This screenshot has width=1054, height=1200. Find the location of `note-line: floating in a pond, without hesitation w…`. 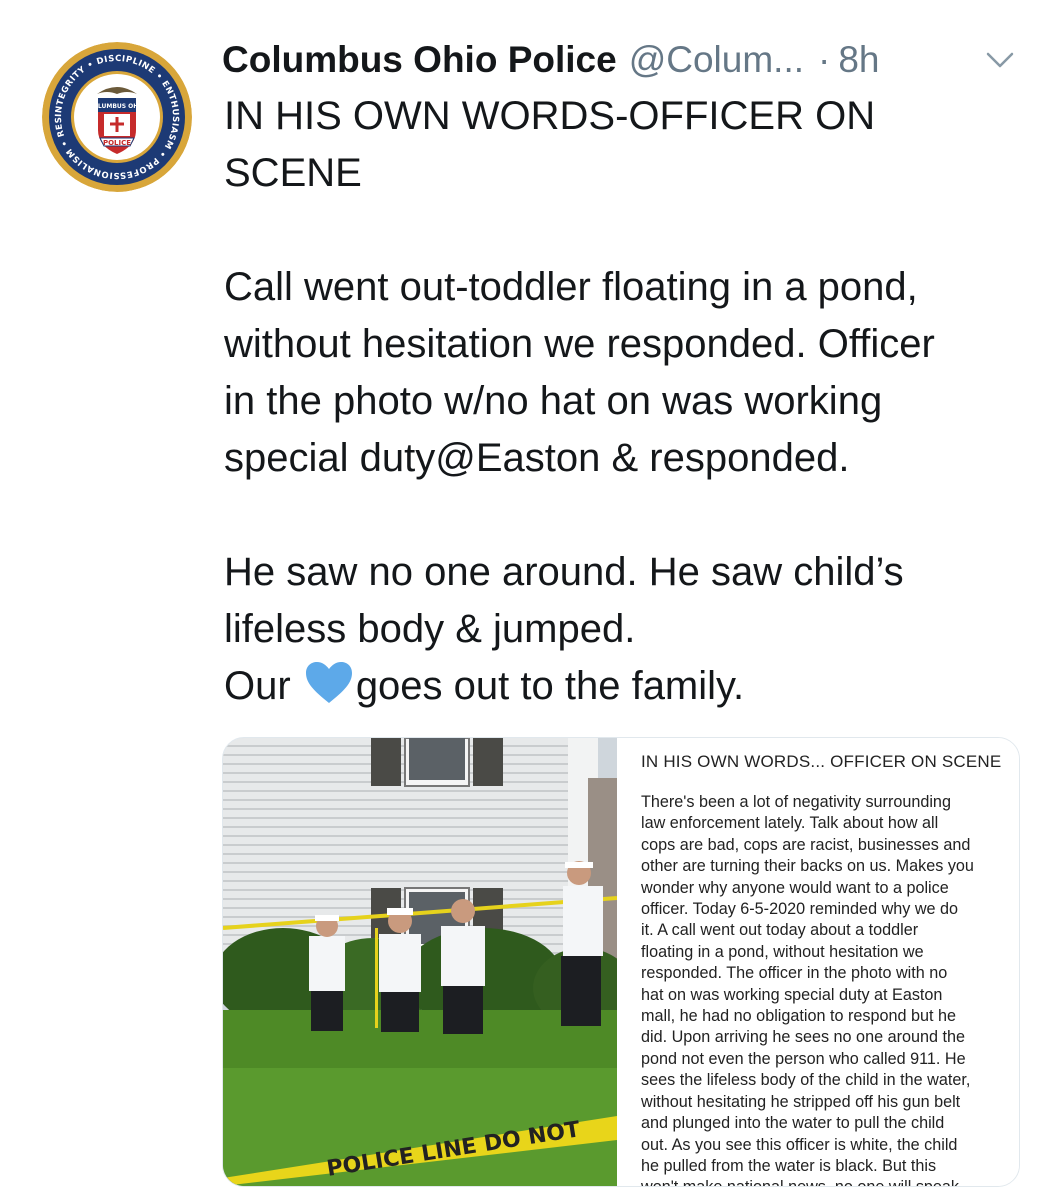

note-line: floating in a pond, without hesitation w… is located at coordinates (782, 951).